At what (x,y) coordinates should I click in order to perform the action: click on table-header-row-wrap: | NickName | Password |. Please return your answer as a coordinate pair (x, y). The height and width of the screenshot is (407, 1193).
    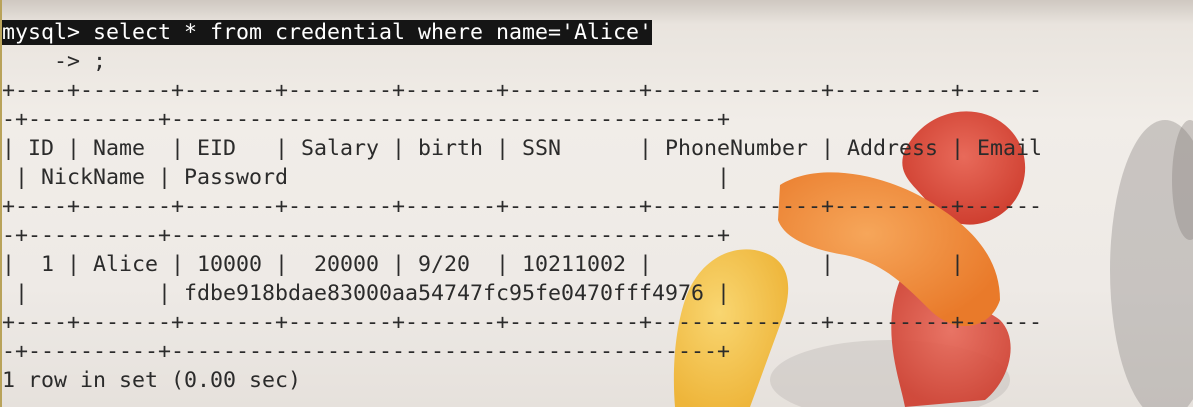
    Looking at the image, I should click on (366, 177).